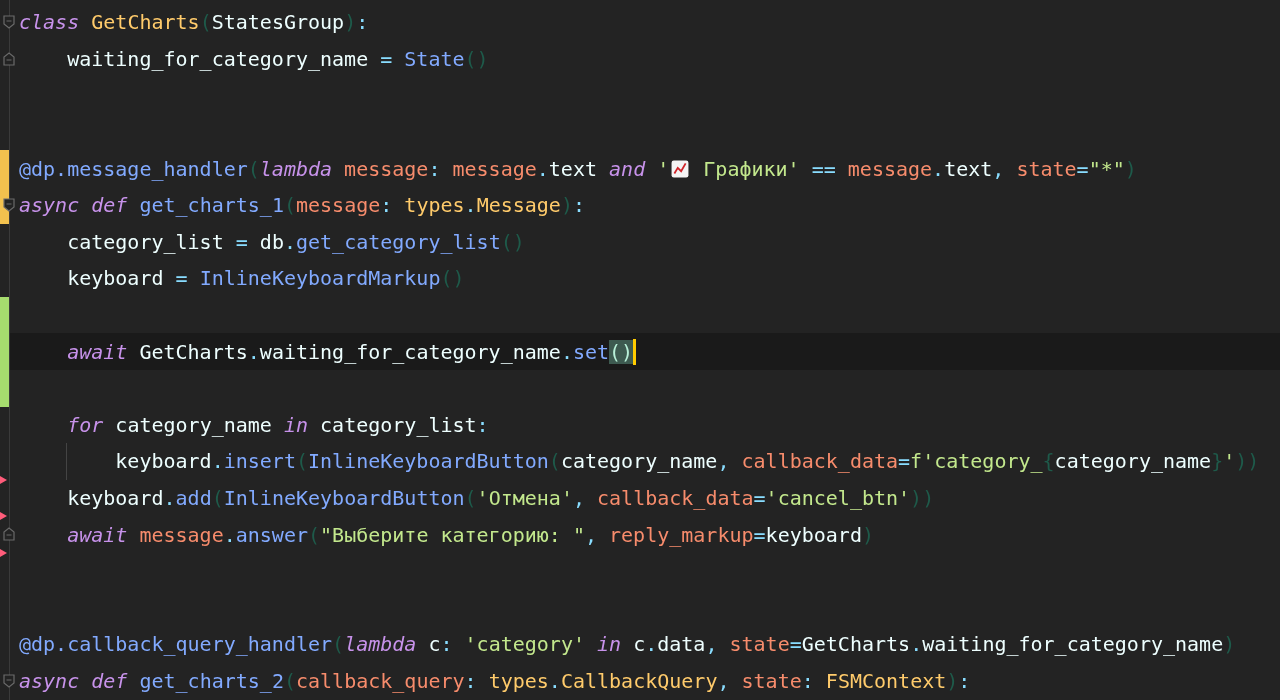 The width and height of the screenshot is (1280, 700). Describe the element at coordinates (9, 204) in the screenshot. I see `fold-icon` at that location.